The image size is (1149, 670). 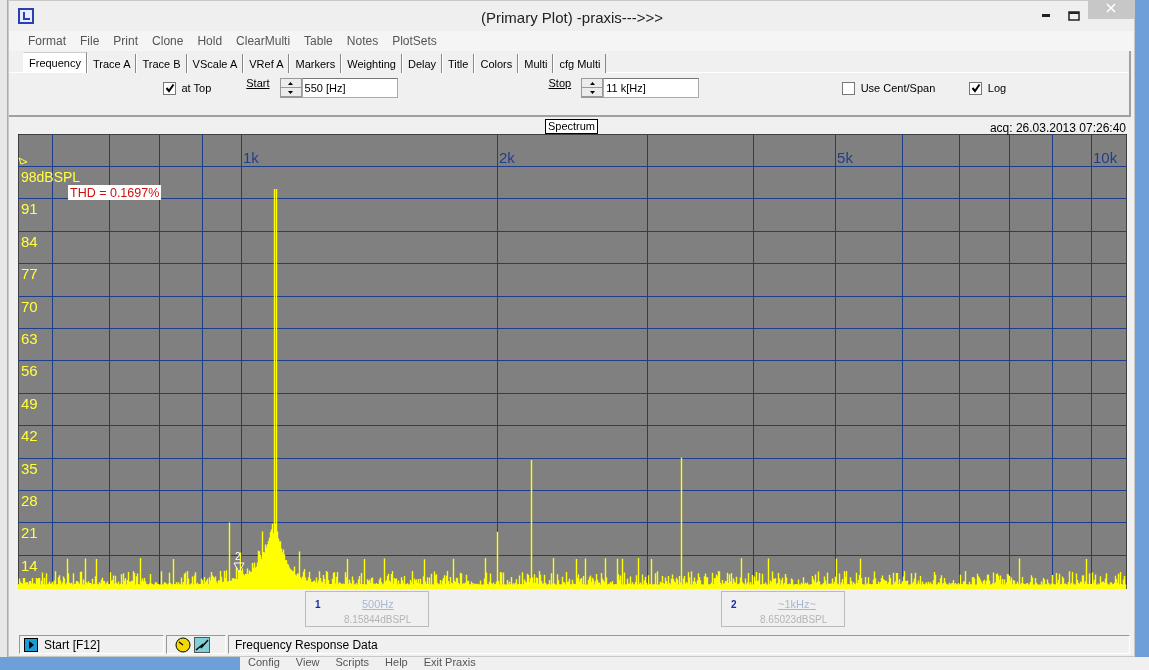 I want to click on tab: Weighting, so click(x=371, y=64).